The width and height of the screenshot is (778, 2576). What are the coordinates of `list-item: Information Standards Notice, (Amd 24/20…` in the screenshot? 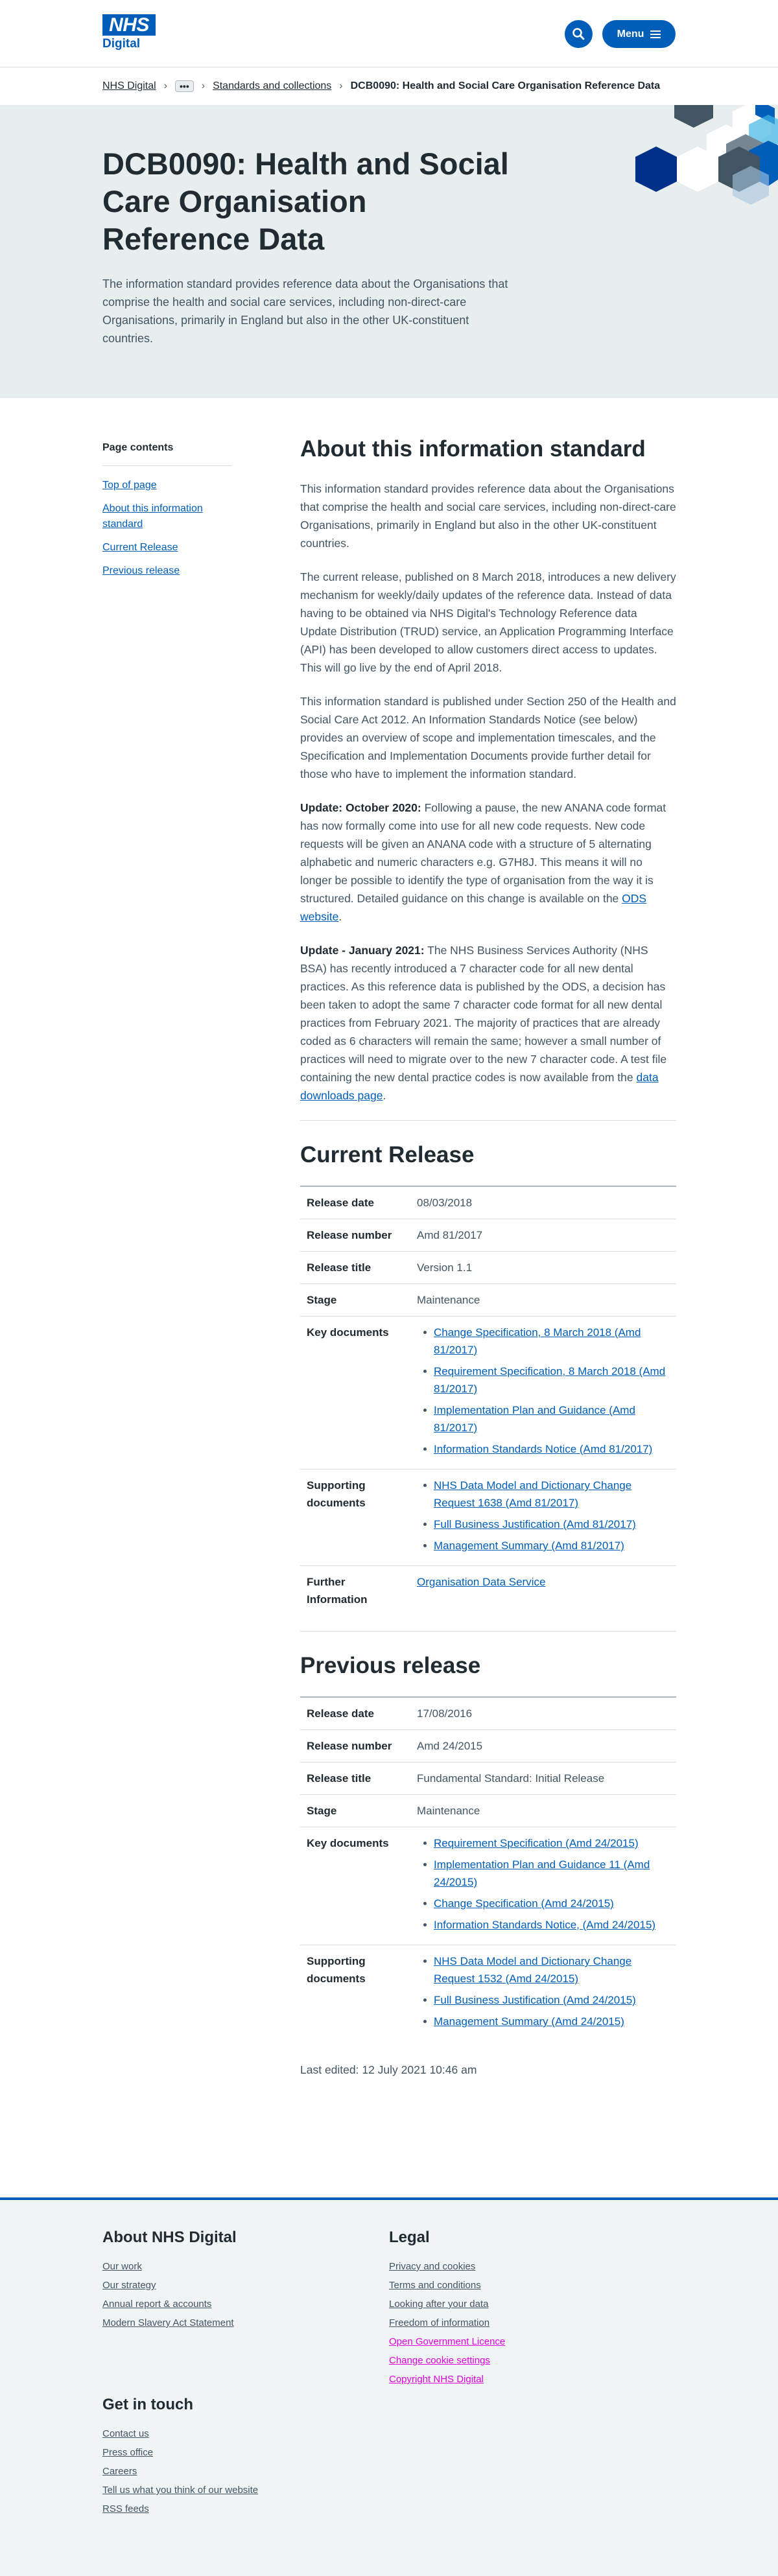 It's located at (543, 1925).